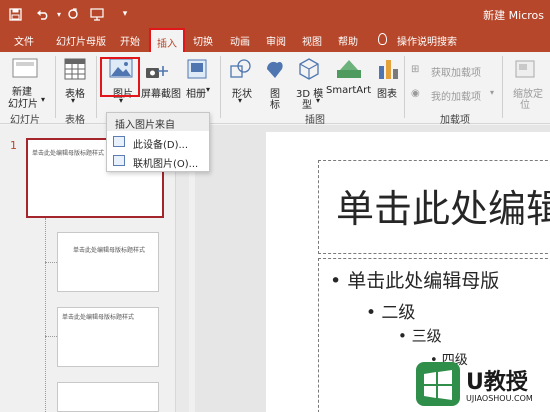 This screenshot has height=412, width=550. What do you see at coordinates (499, 398) in the screenshot?
I see `watermark-url: UJIAOSHOU.COM` at bounding box center [499, 398].